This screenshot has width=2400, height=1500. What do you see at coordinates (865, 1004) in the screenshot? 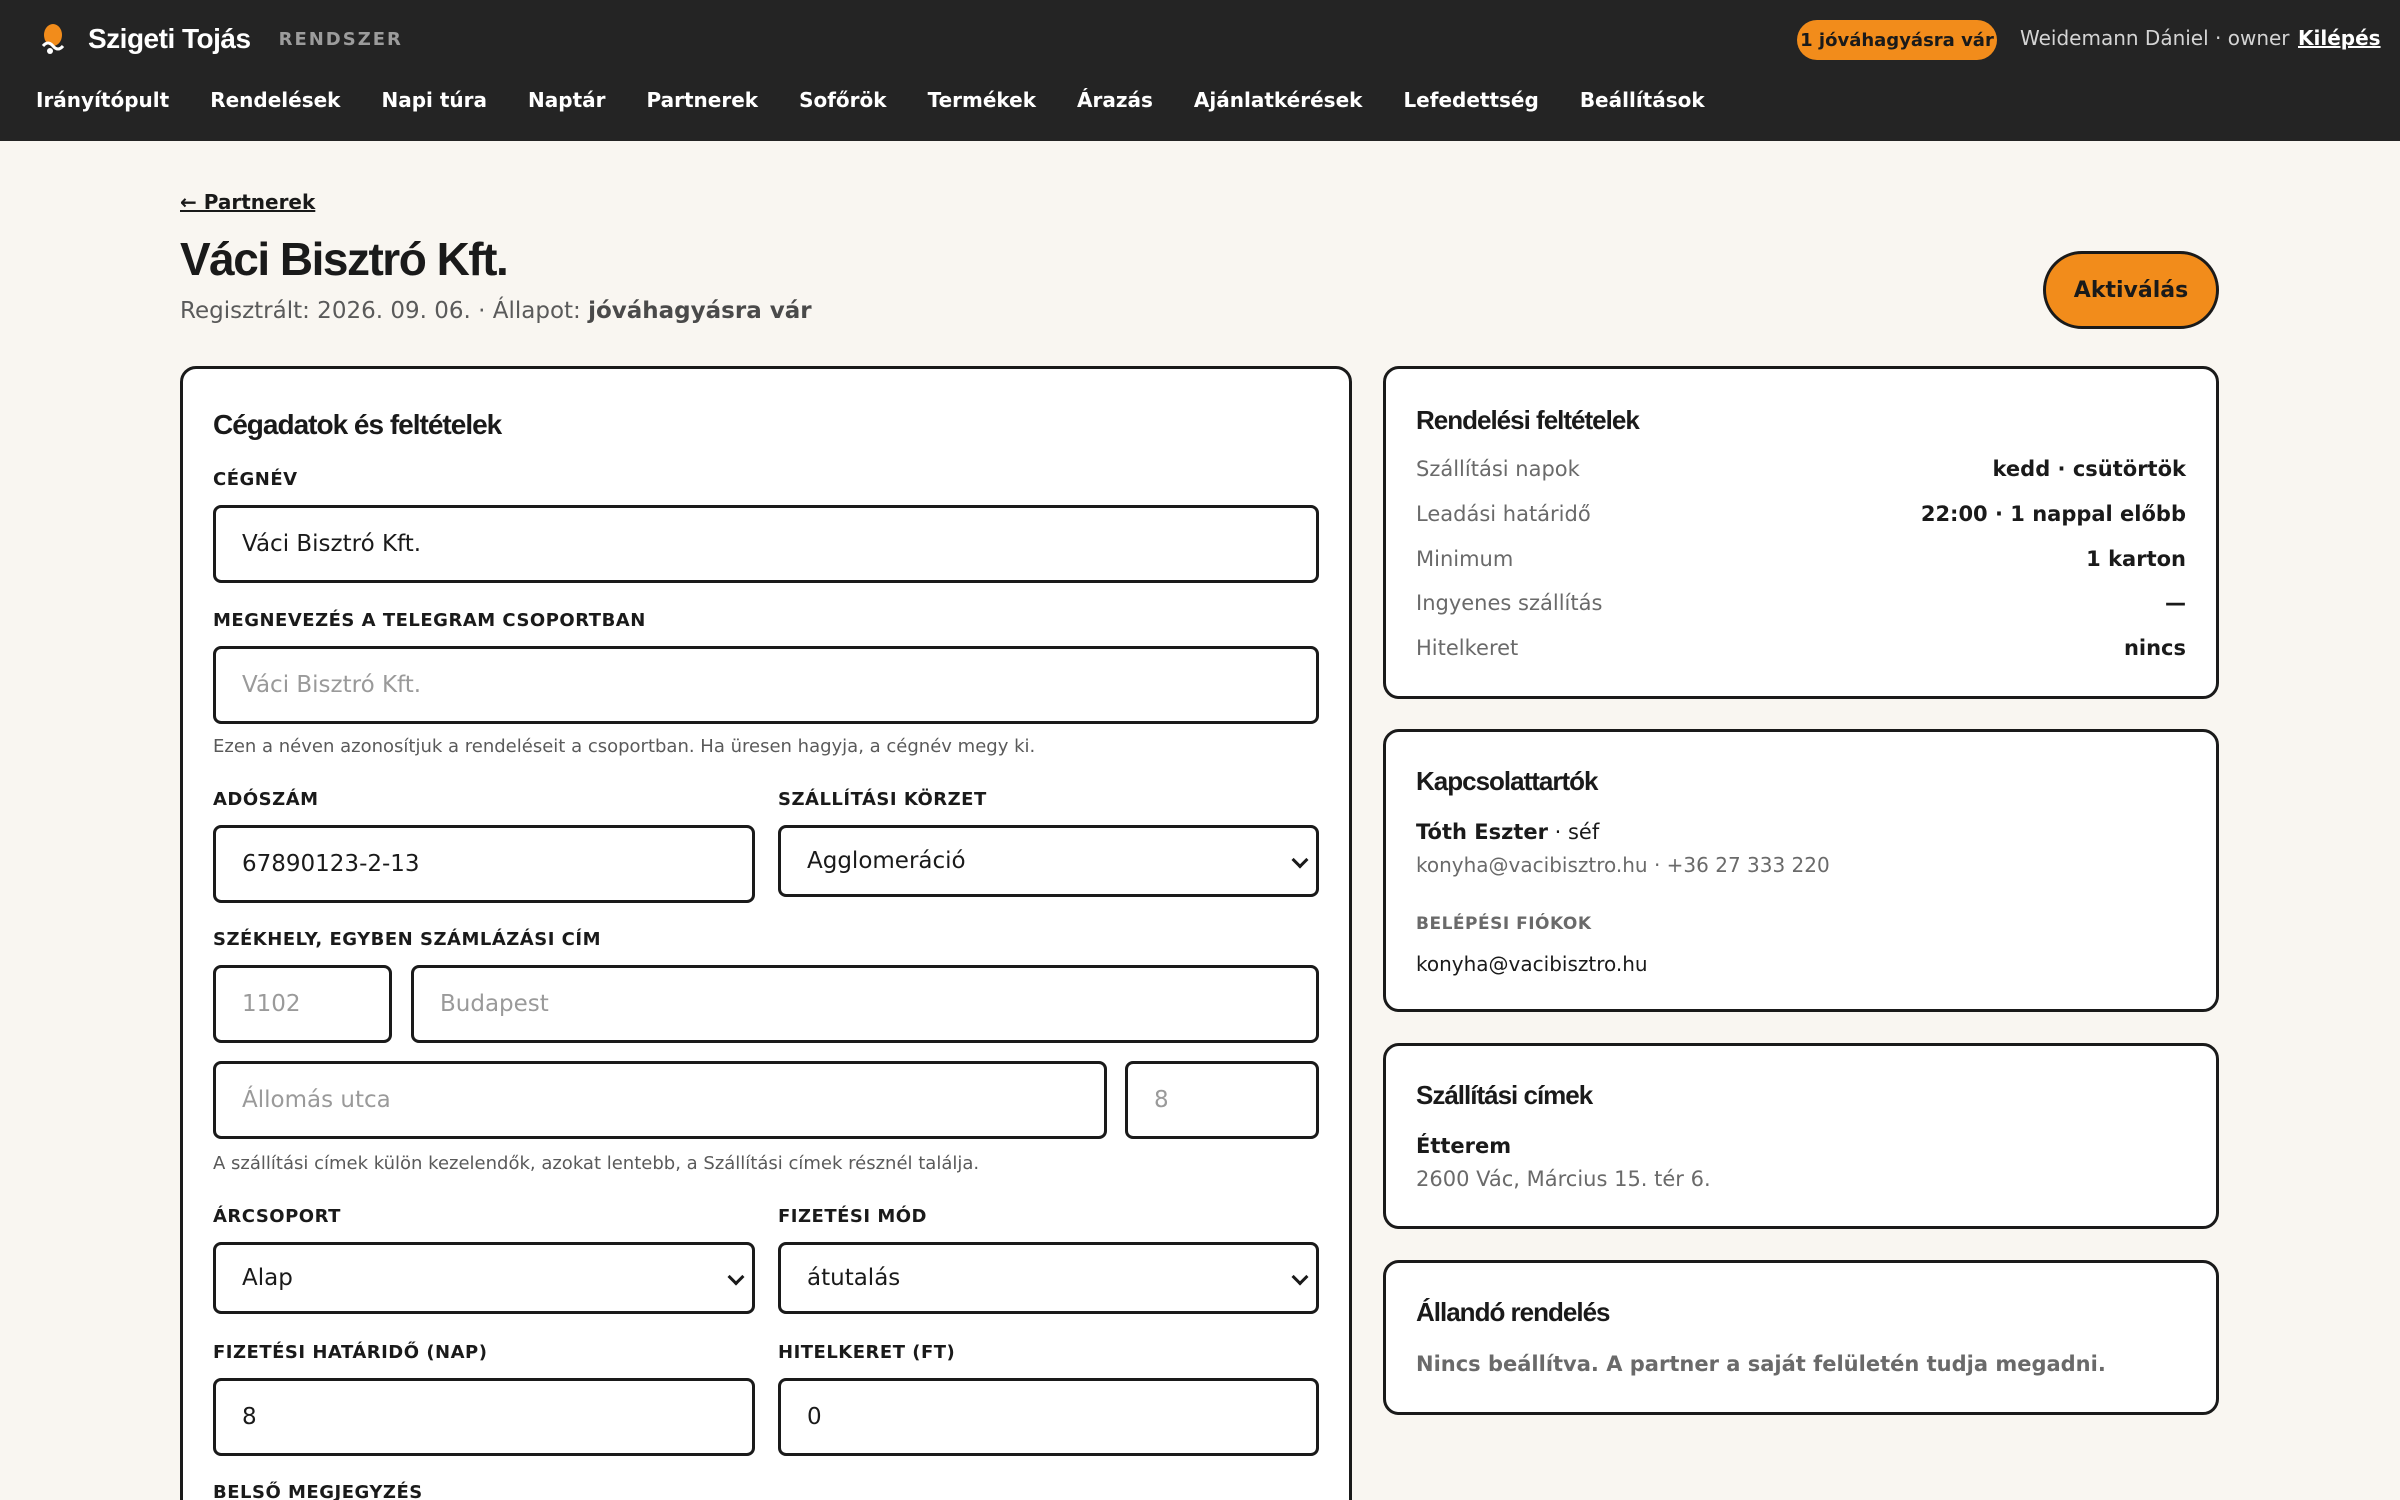
I see `city-input: Budapest` at bounding box center [865, 1004].